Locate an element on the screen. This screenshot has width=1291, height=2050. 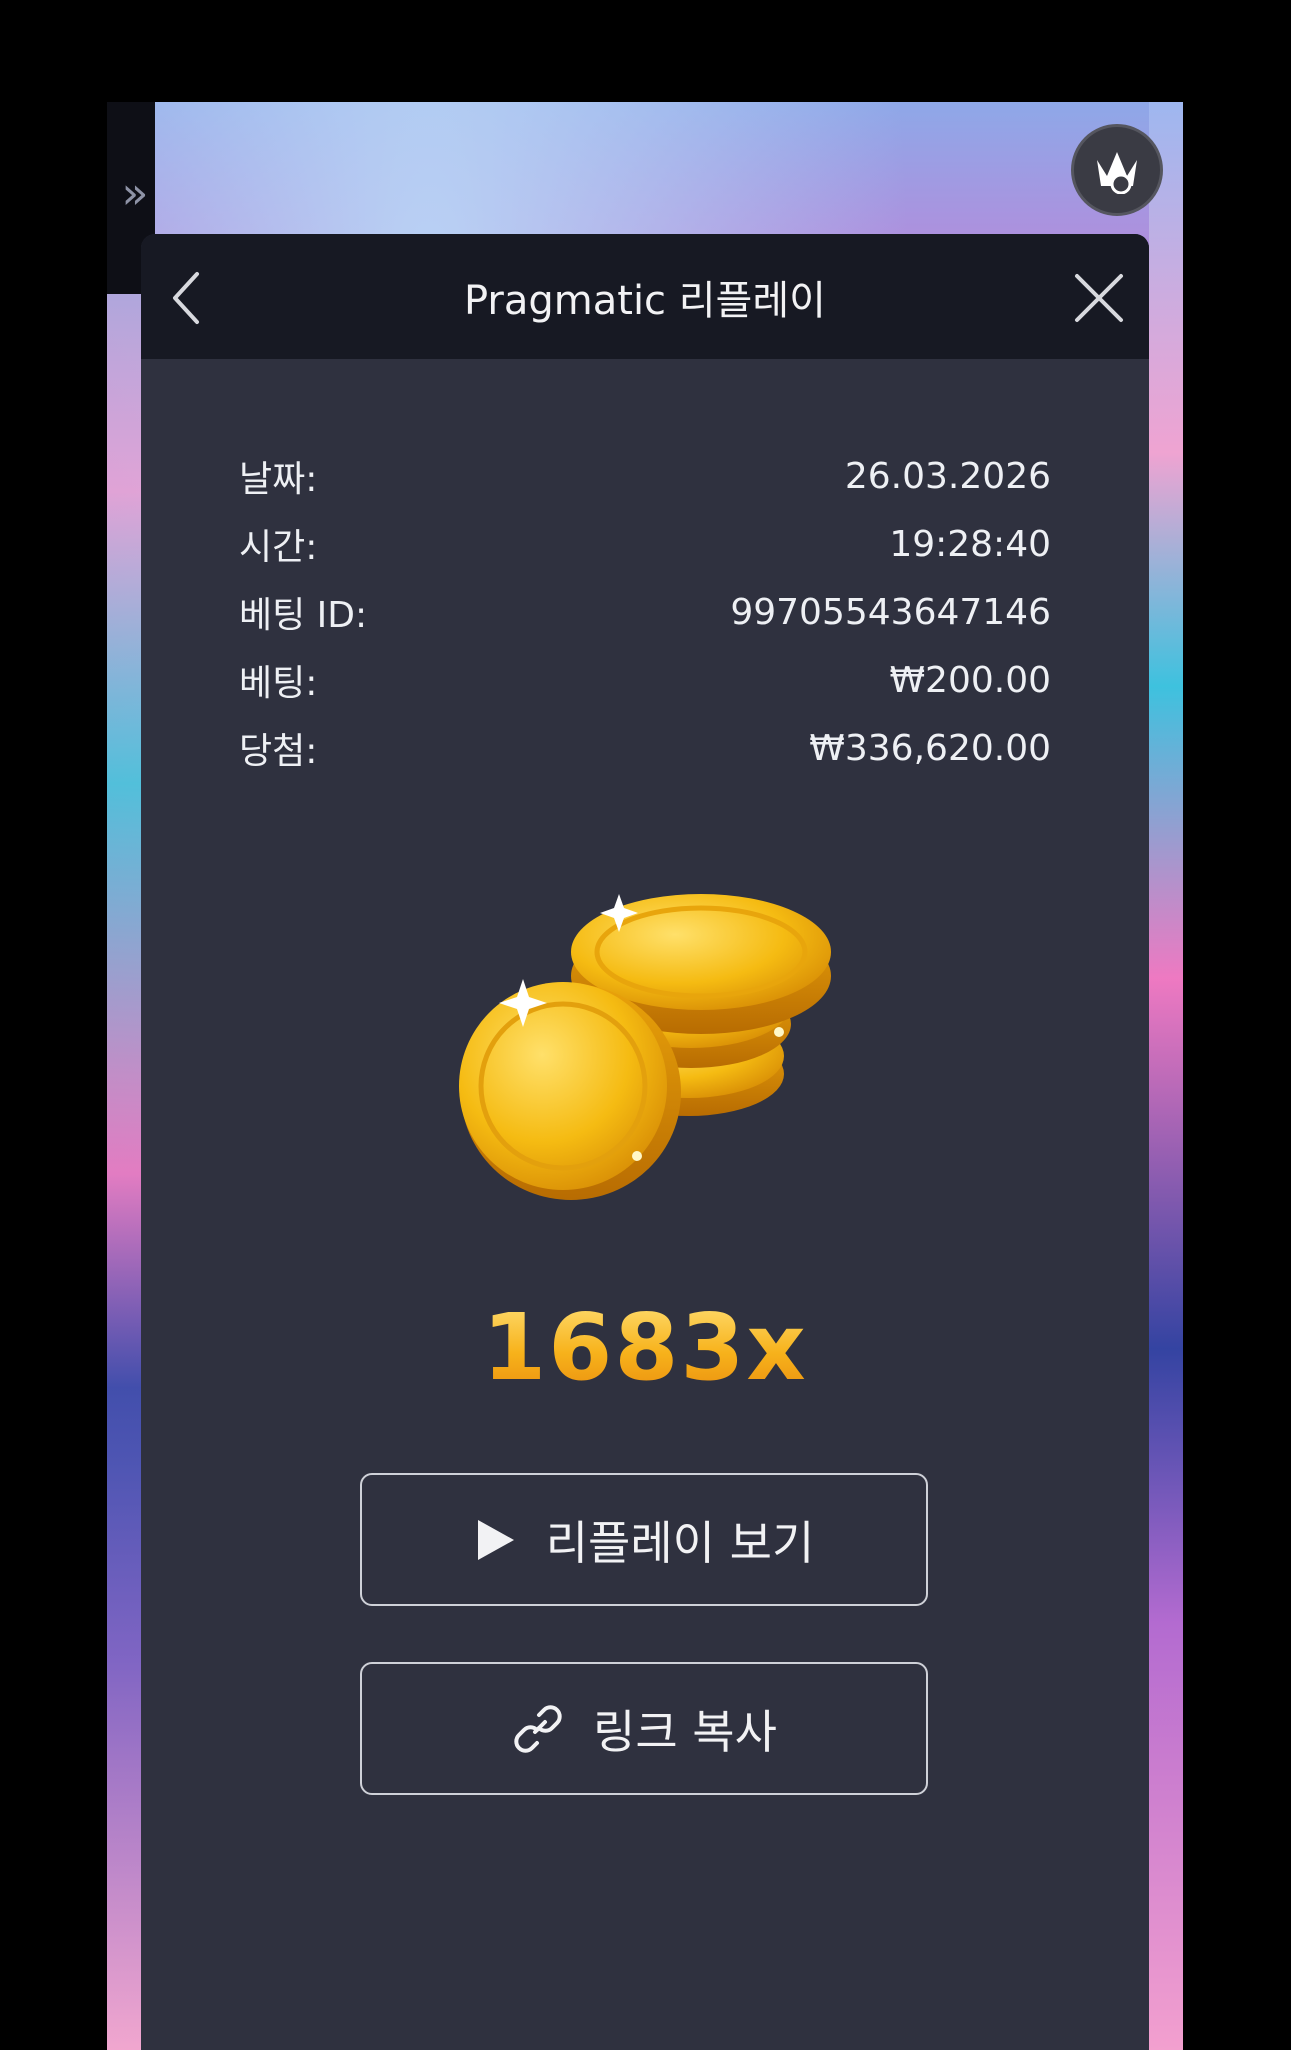
crown-button is located at coordinates (1117, 170).